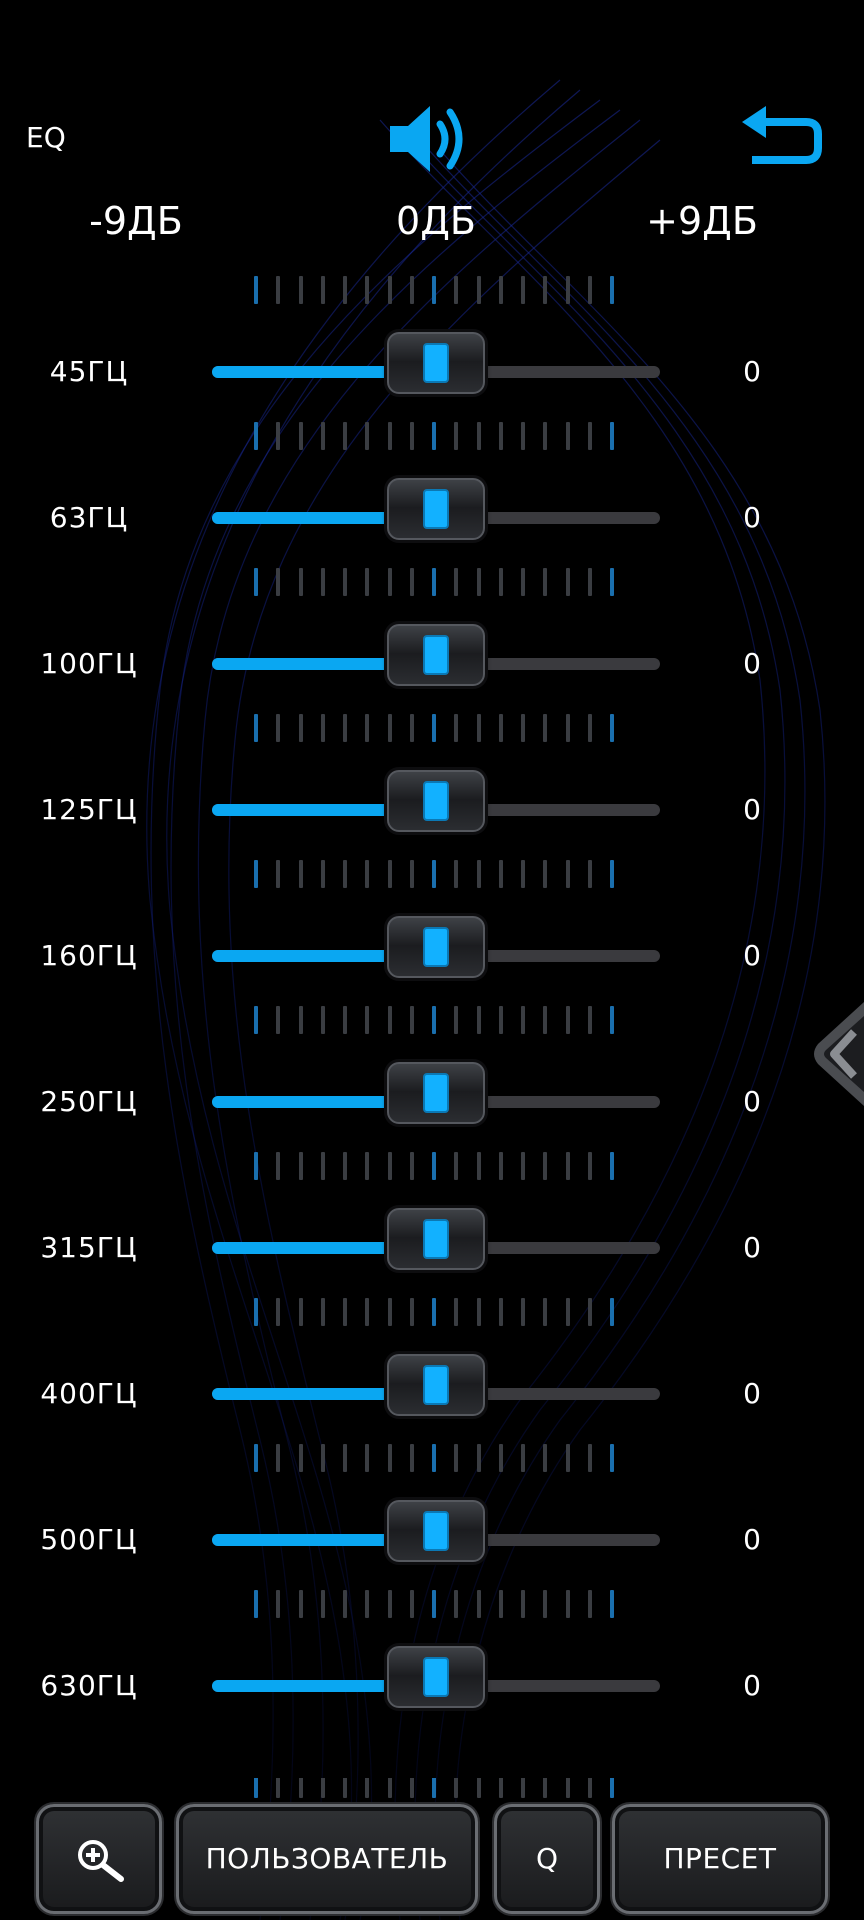 The width and height of the screenshot is (864, 1920). I want to click on back-button, so click(782, 139).